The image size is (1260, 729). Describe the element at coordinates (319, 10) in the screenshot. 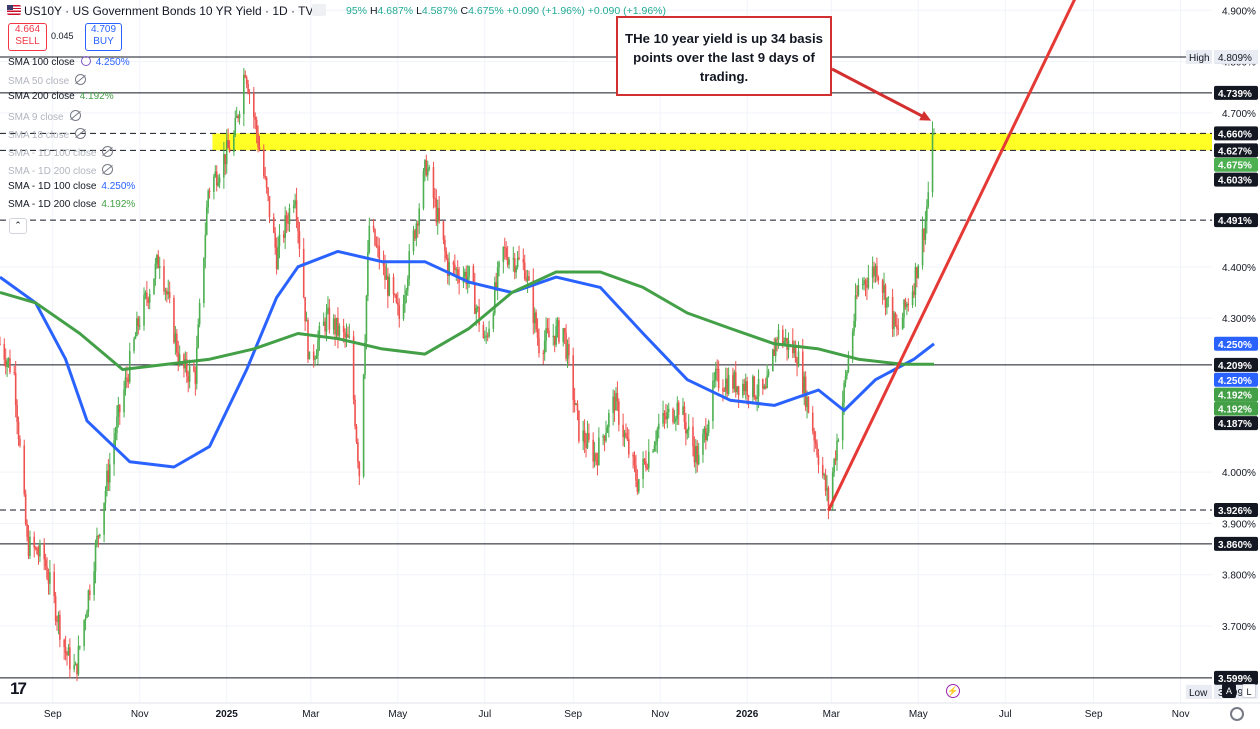

I see `eye-icon` at that location.